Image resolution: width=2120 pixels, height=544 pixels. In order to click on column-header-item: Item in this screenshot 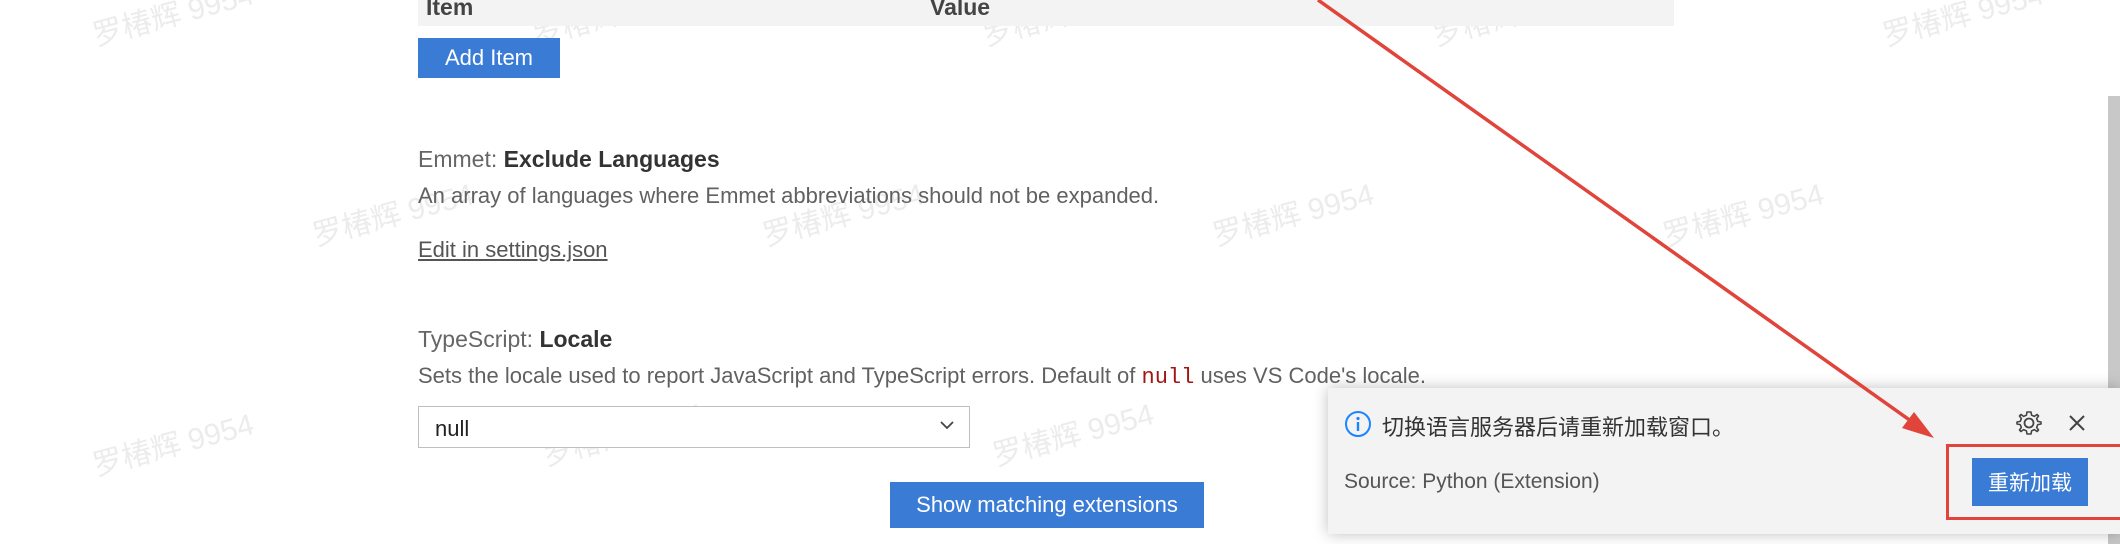, I will do `click(450, 10)`.